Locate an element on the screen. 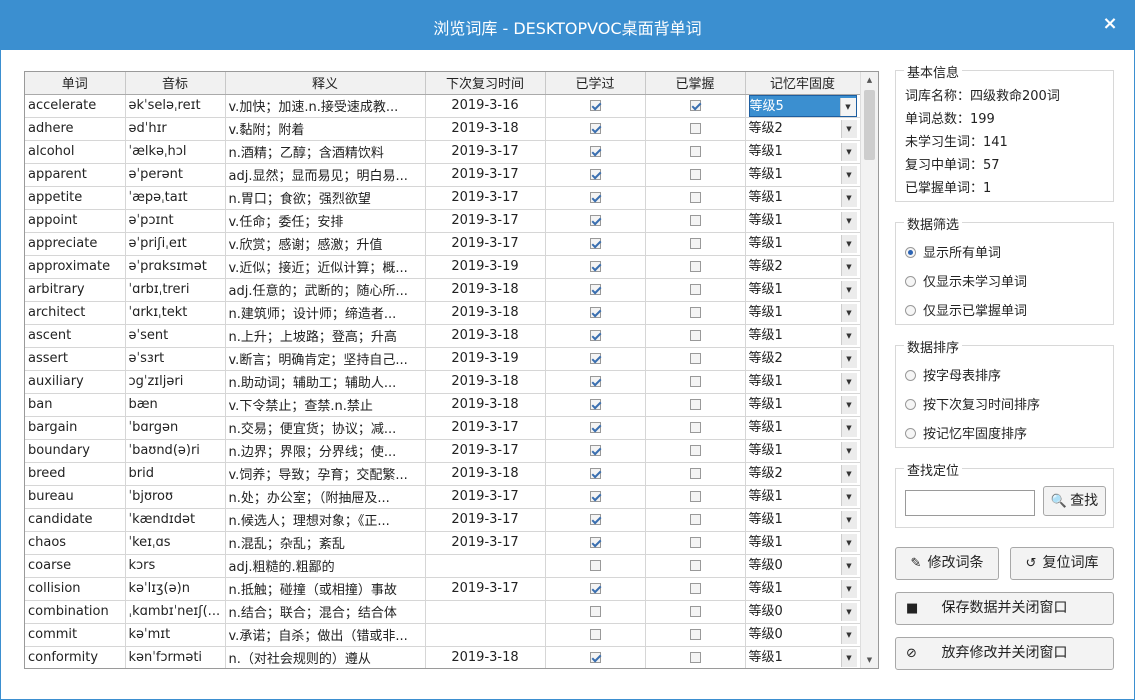 This screenshot has width=1135, height=700. cell-word: appreciate is located at coordinates (75, 244).